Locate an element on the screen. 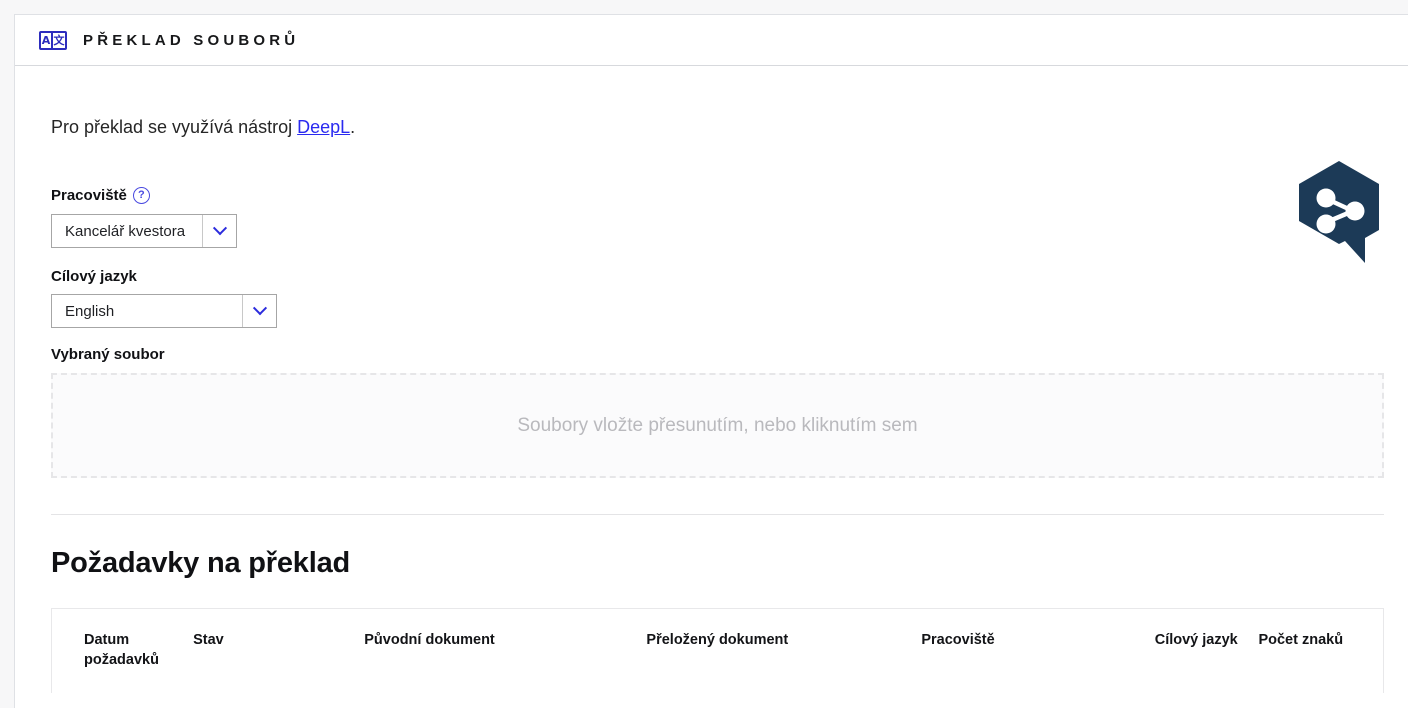 This screenshot has height=708, width=1408. file-label: Vybraný soubor is located at coordinates (108, 355).